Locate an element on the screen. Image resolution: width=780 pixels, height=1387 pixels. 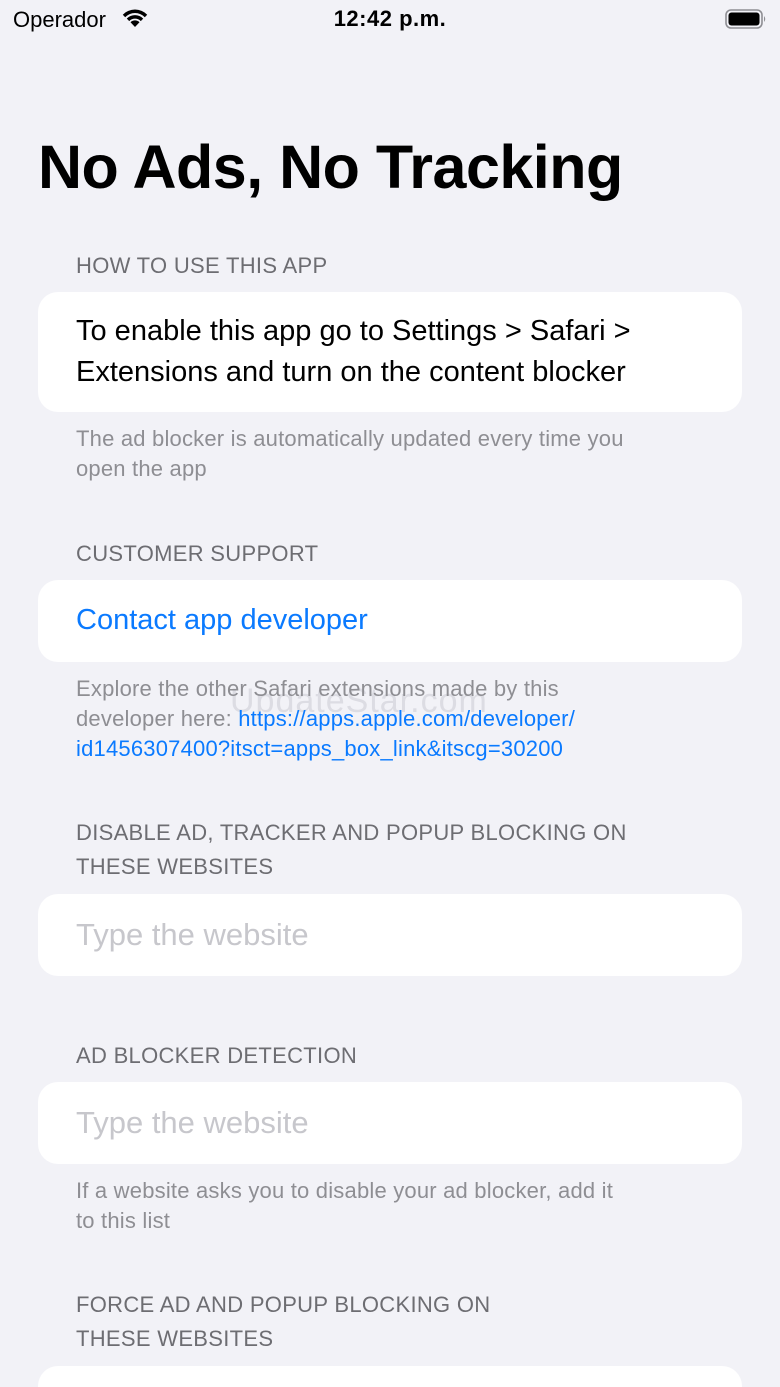
contact-developer-label: Contact app developer is located at coordinates (222, 620).